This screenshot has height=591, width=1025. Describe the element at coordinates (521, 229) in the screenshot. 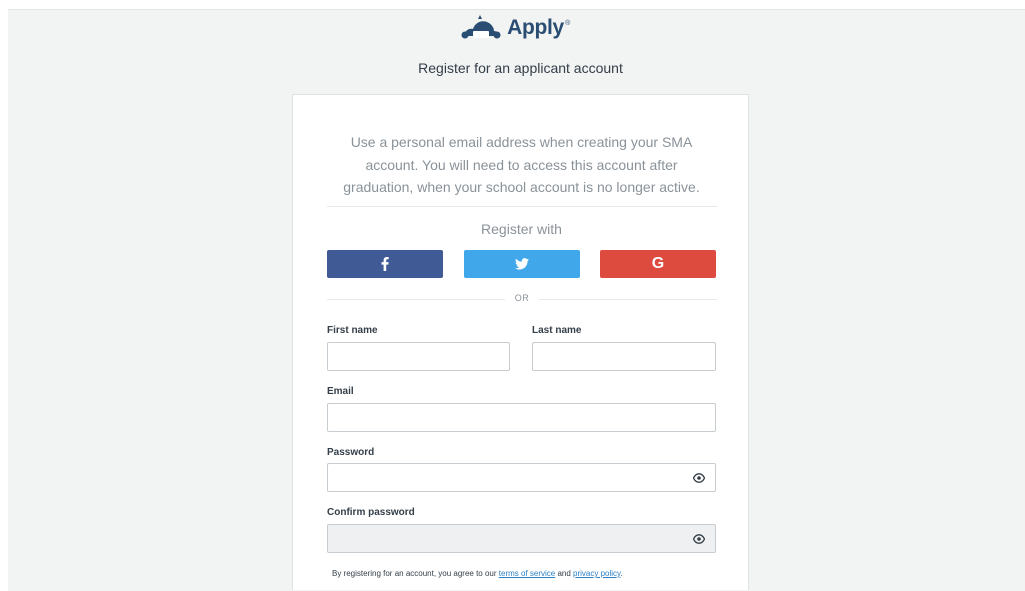

I see `register-with-heading: Register with` at that location.